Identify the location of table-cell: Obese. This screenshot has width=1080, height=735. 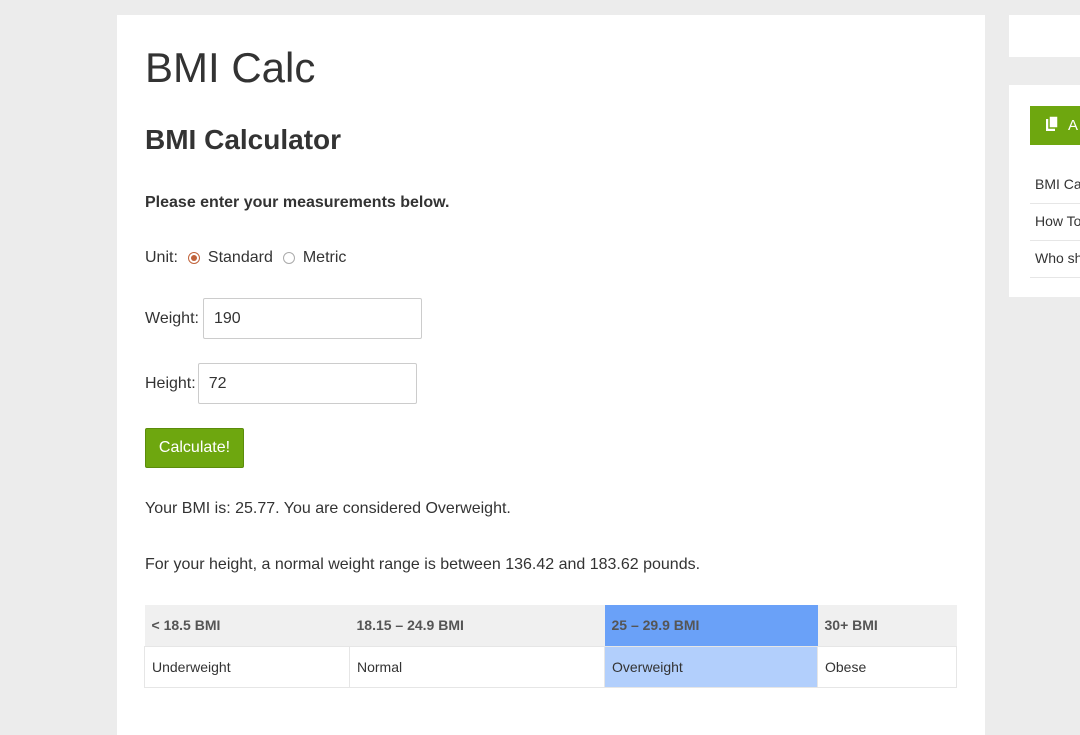
(887, 666).